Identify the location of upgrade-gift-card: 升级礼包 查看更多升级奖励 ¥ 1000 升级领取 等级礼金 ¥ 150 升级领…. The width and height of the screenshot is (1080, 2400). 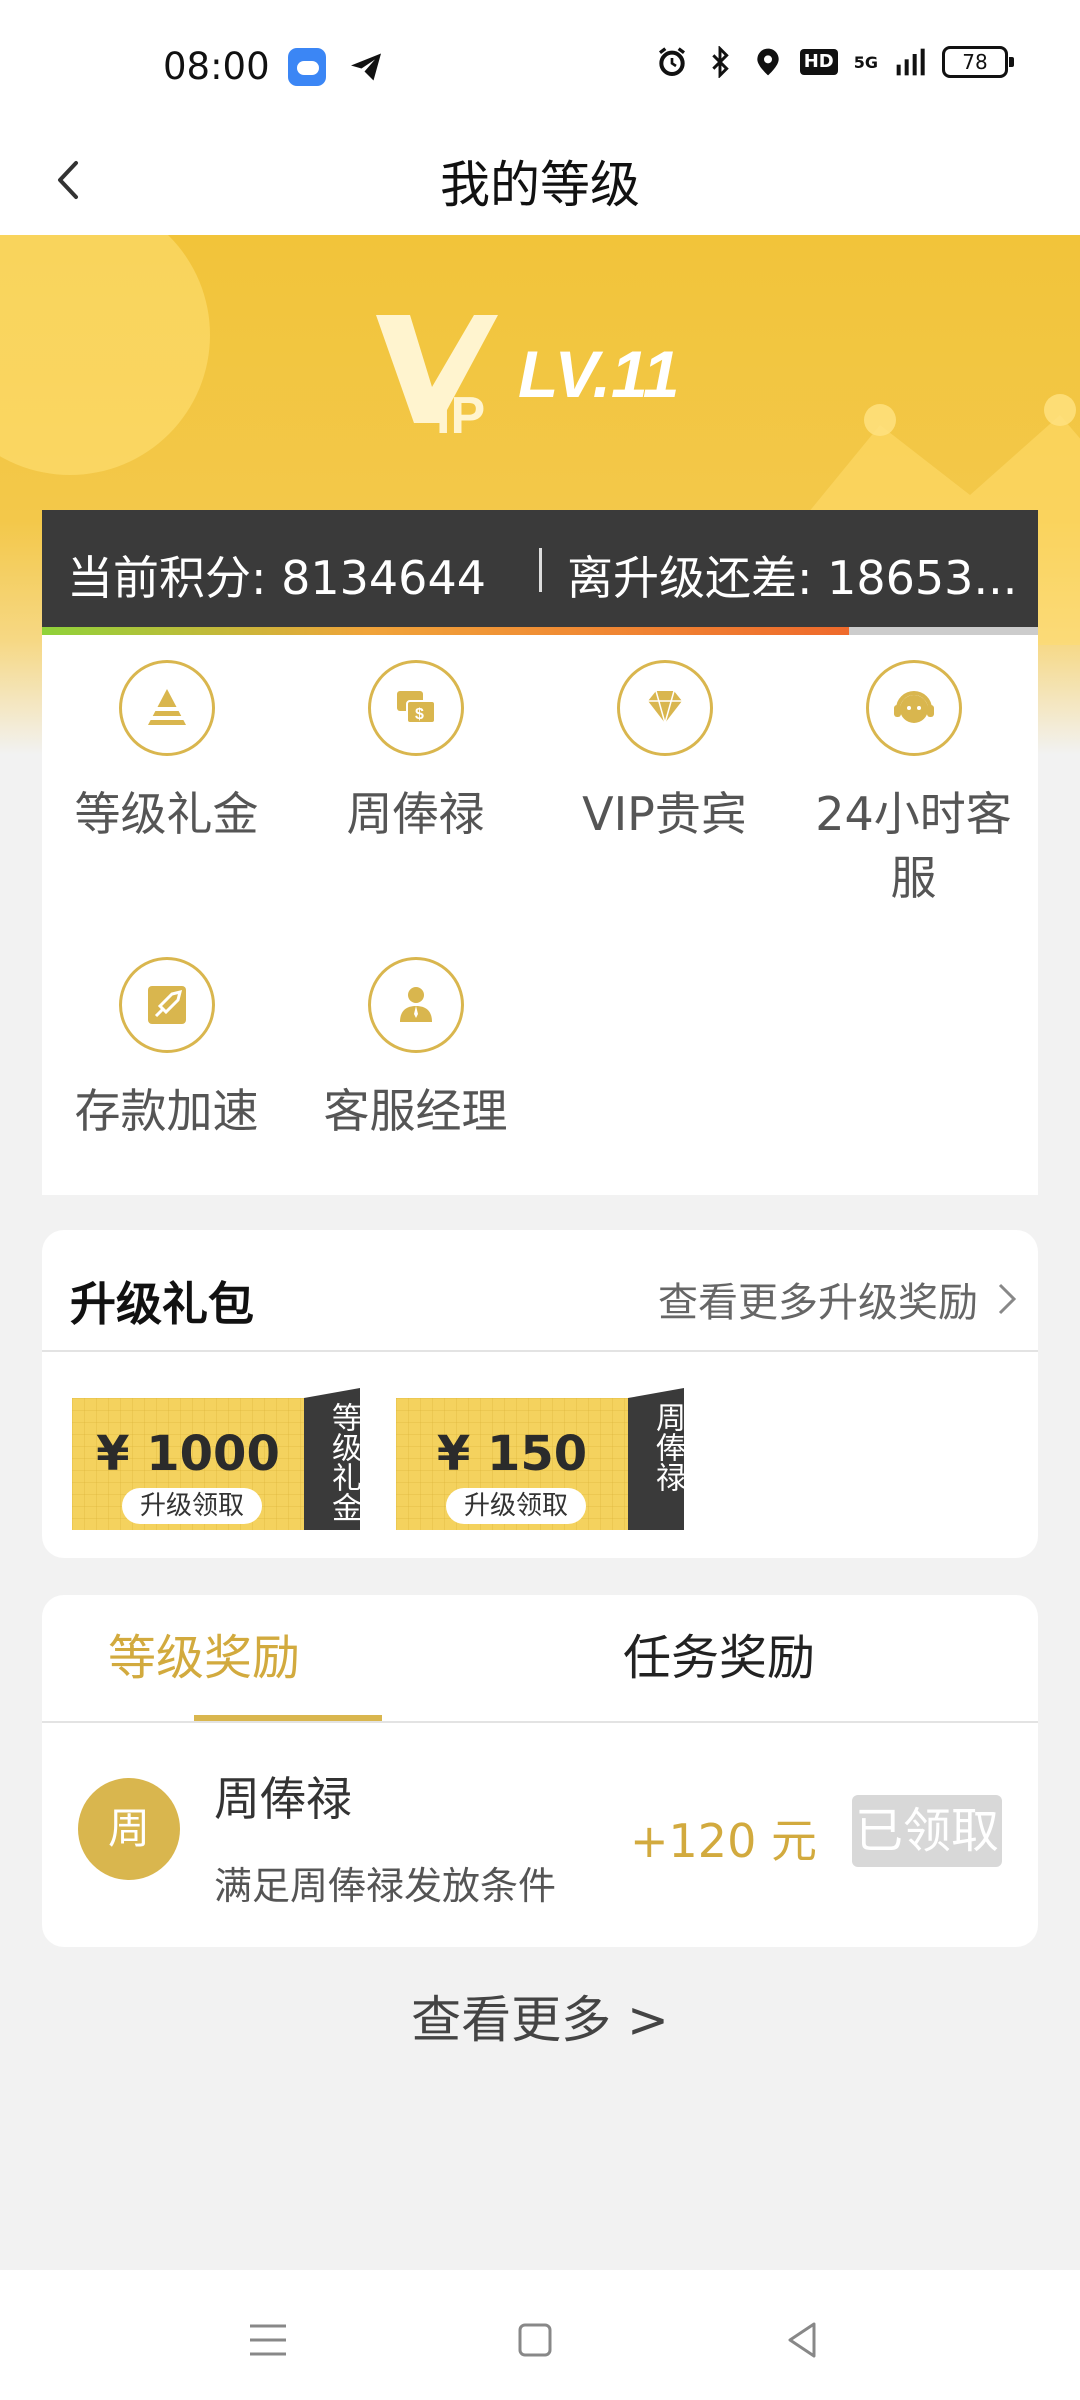
(540, 1394).